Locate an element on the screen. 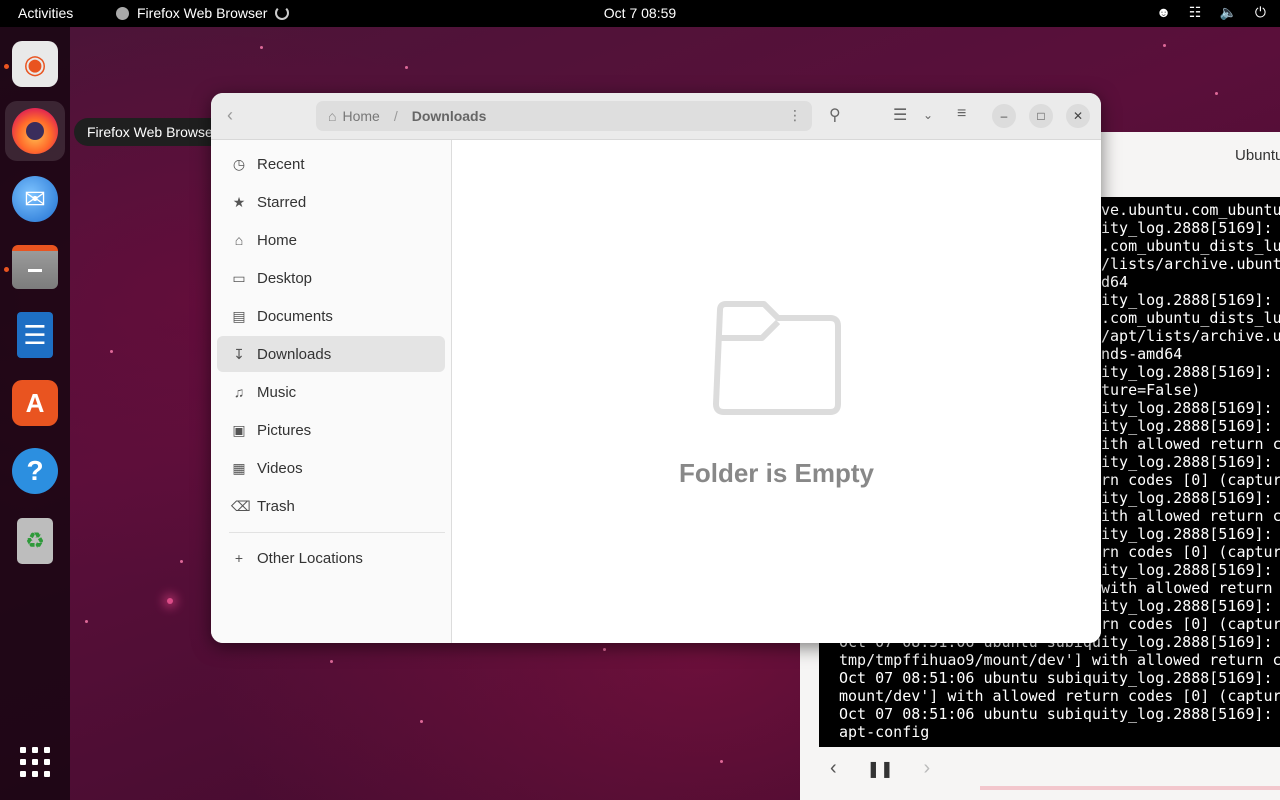 The width and height of the screenshot is (1280, 800). installer-icon: ◉ is located at coordinates (35, 64).